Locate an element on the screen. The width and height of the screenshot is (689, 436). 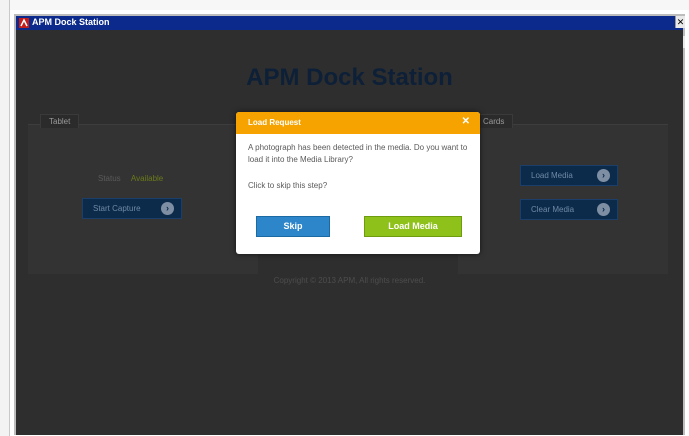
dialog-title: Load Request is located at coordinates (274, 122).